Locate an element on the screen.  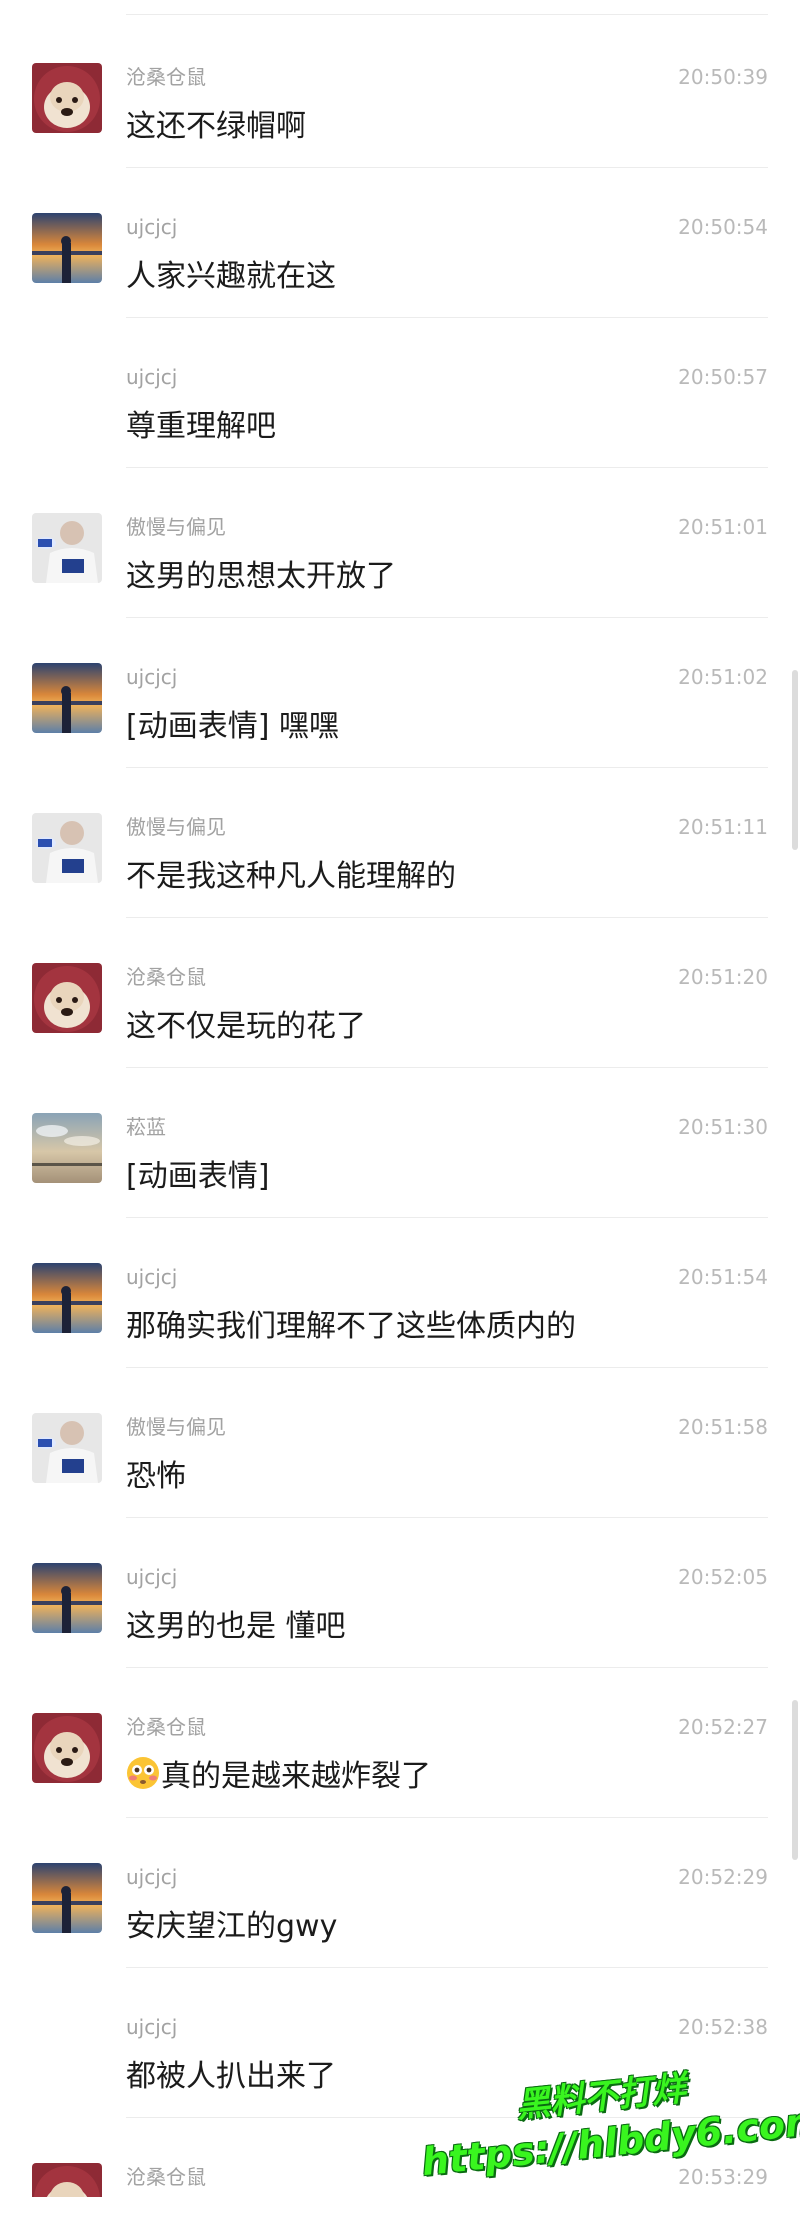
message-time: 20:50:57 is located at coordinates (723, 377).